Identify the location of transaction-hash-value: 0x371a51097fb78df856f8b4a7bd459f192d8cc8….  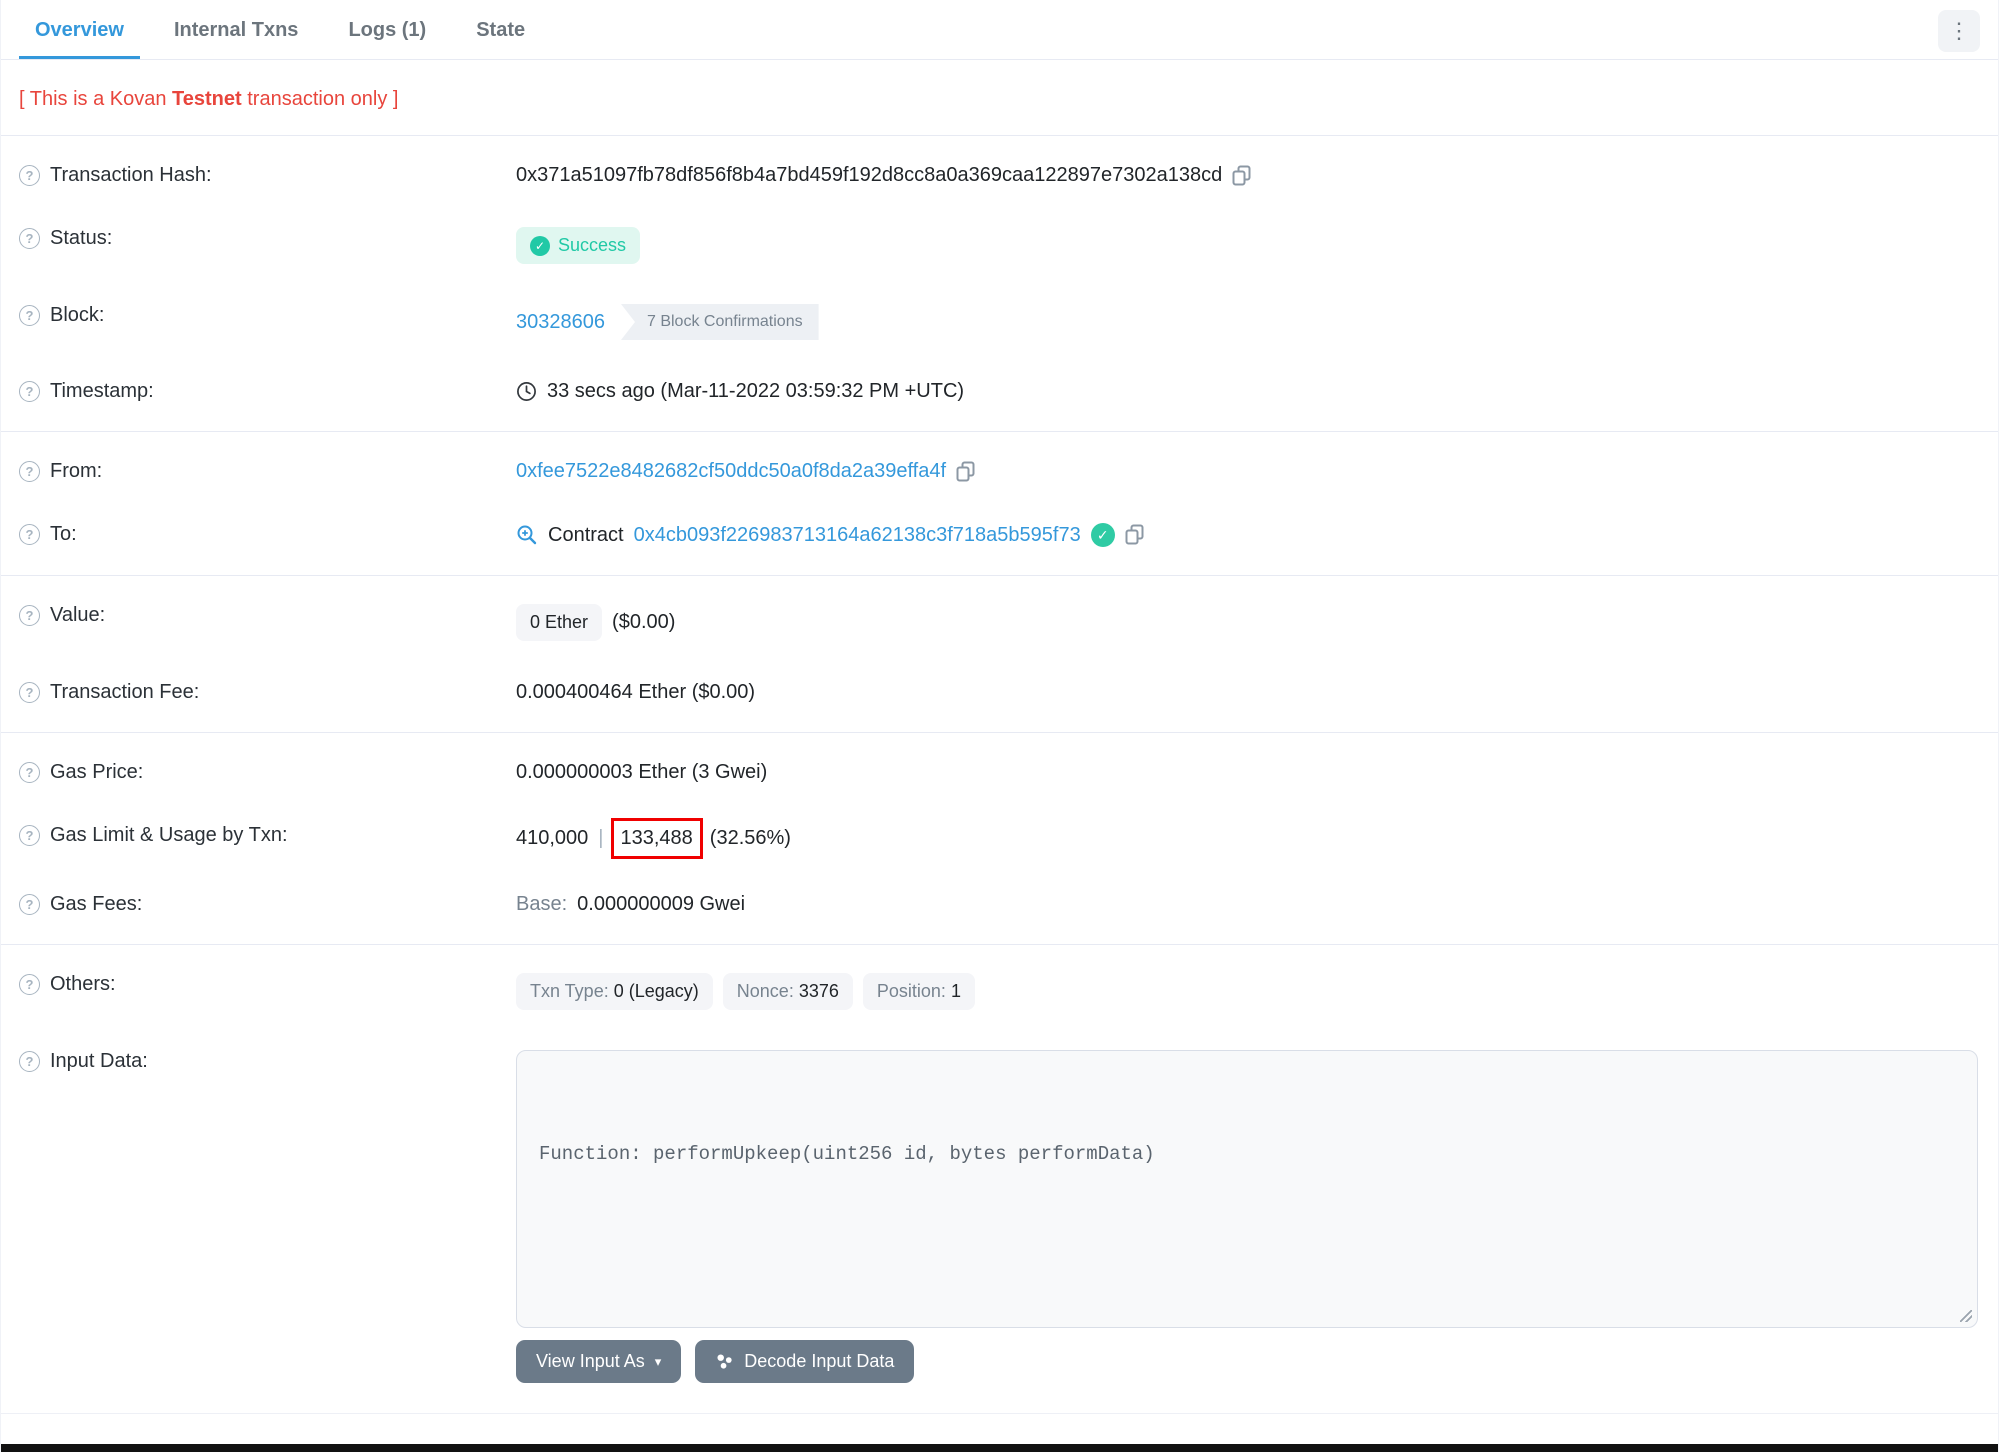
(869, 175).